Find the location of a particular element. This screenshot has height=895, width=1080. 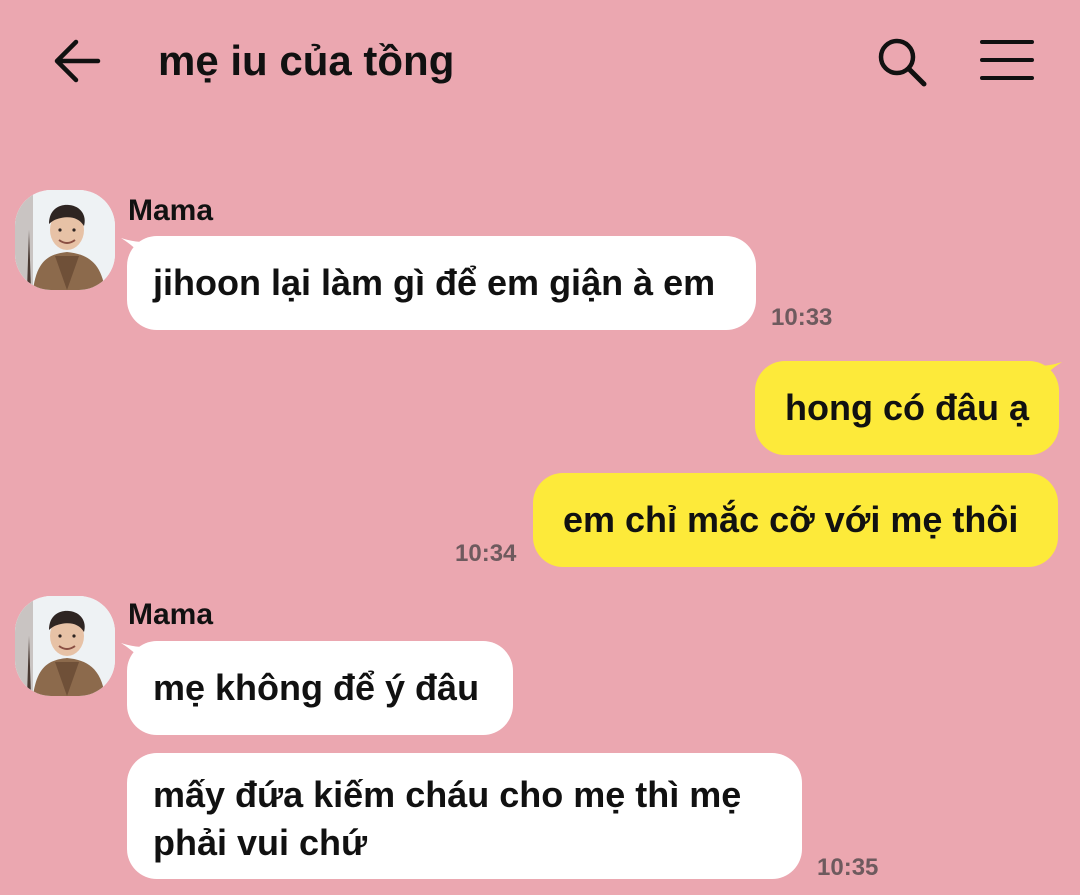

message-bubble-incoming: jihoon lại làm gì để em giận à em is located at coordinates (441, 283).